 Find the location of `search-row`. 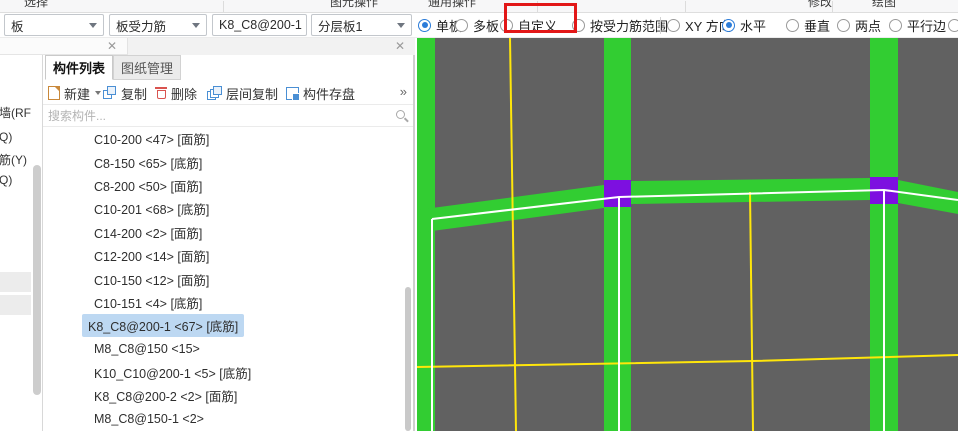

search-row is located at coordinates (228, 116).